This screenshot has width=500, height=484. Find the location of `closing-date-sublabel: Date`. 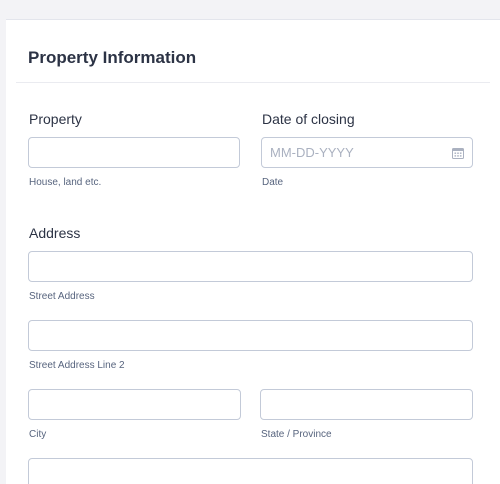

closing-date-sublabel: Date is located at coordinates (273, 182).